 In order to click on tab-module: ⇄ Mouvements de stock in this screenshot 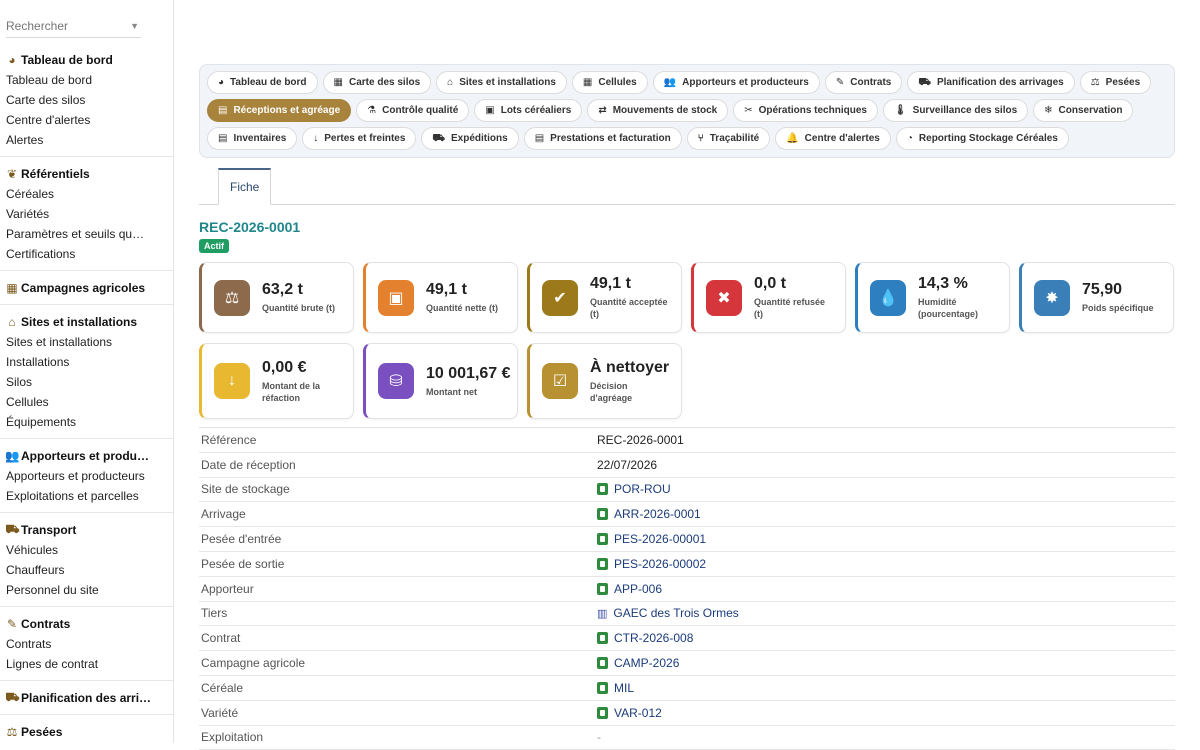, I will do `click(658, 110)`.